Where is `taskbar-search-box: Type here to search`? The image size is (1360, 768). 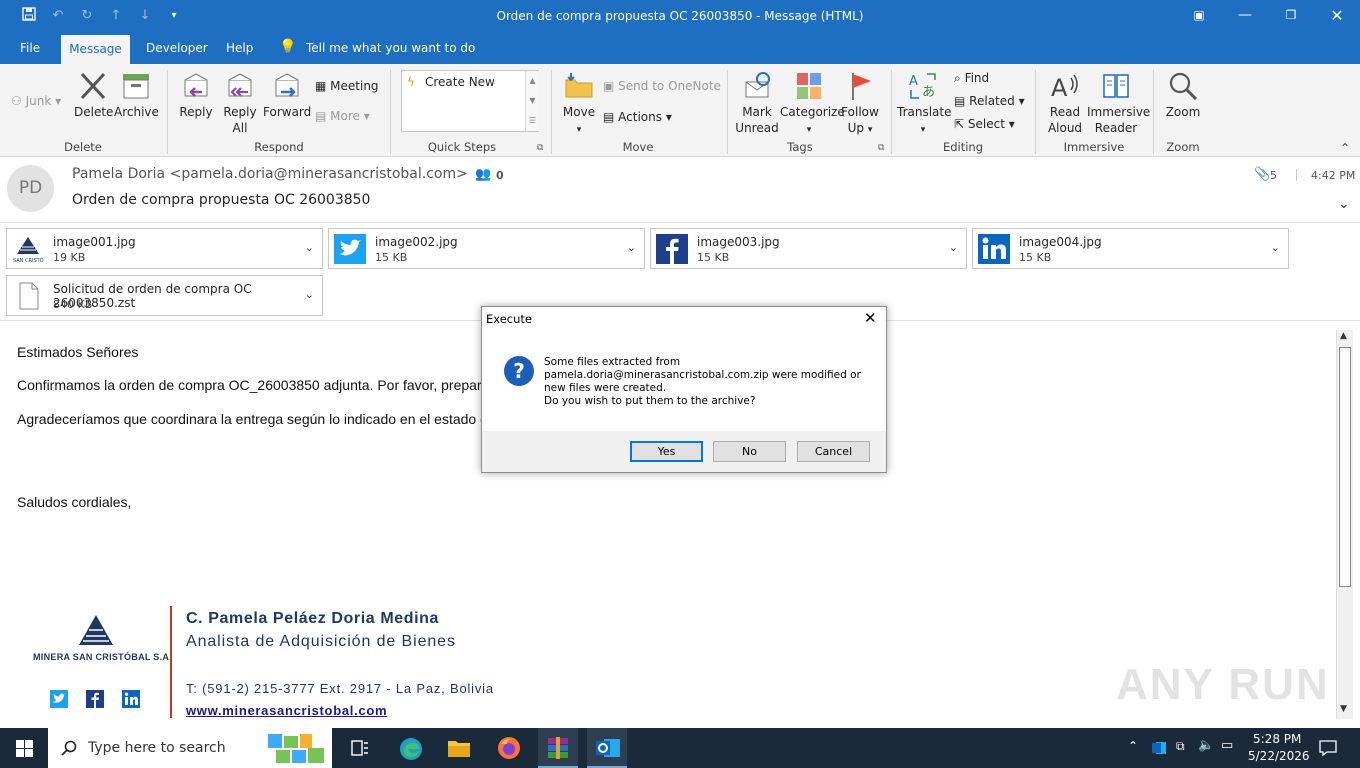 taskbar-search-box: Type here to search is located at coordinates (190, 748).